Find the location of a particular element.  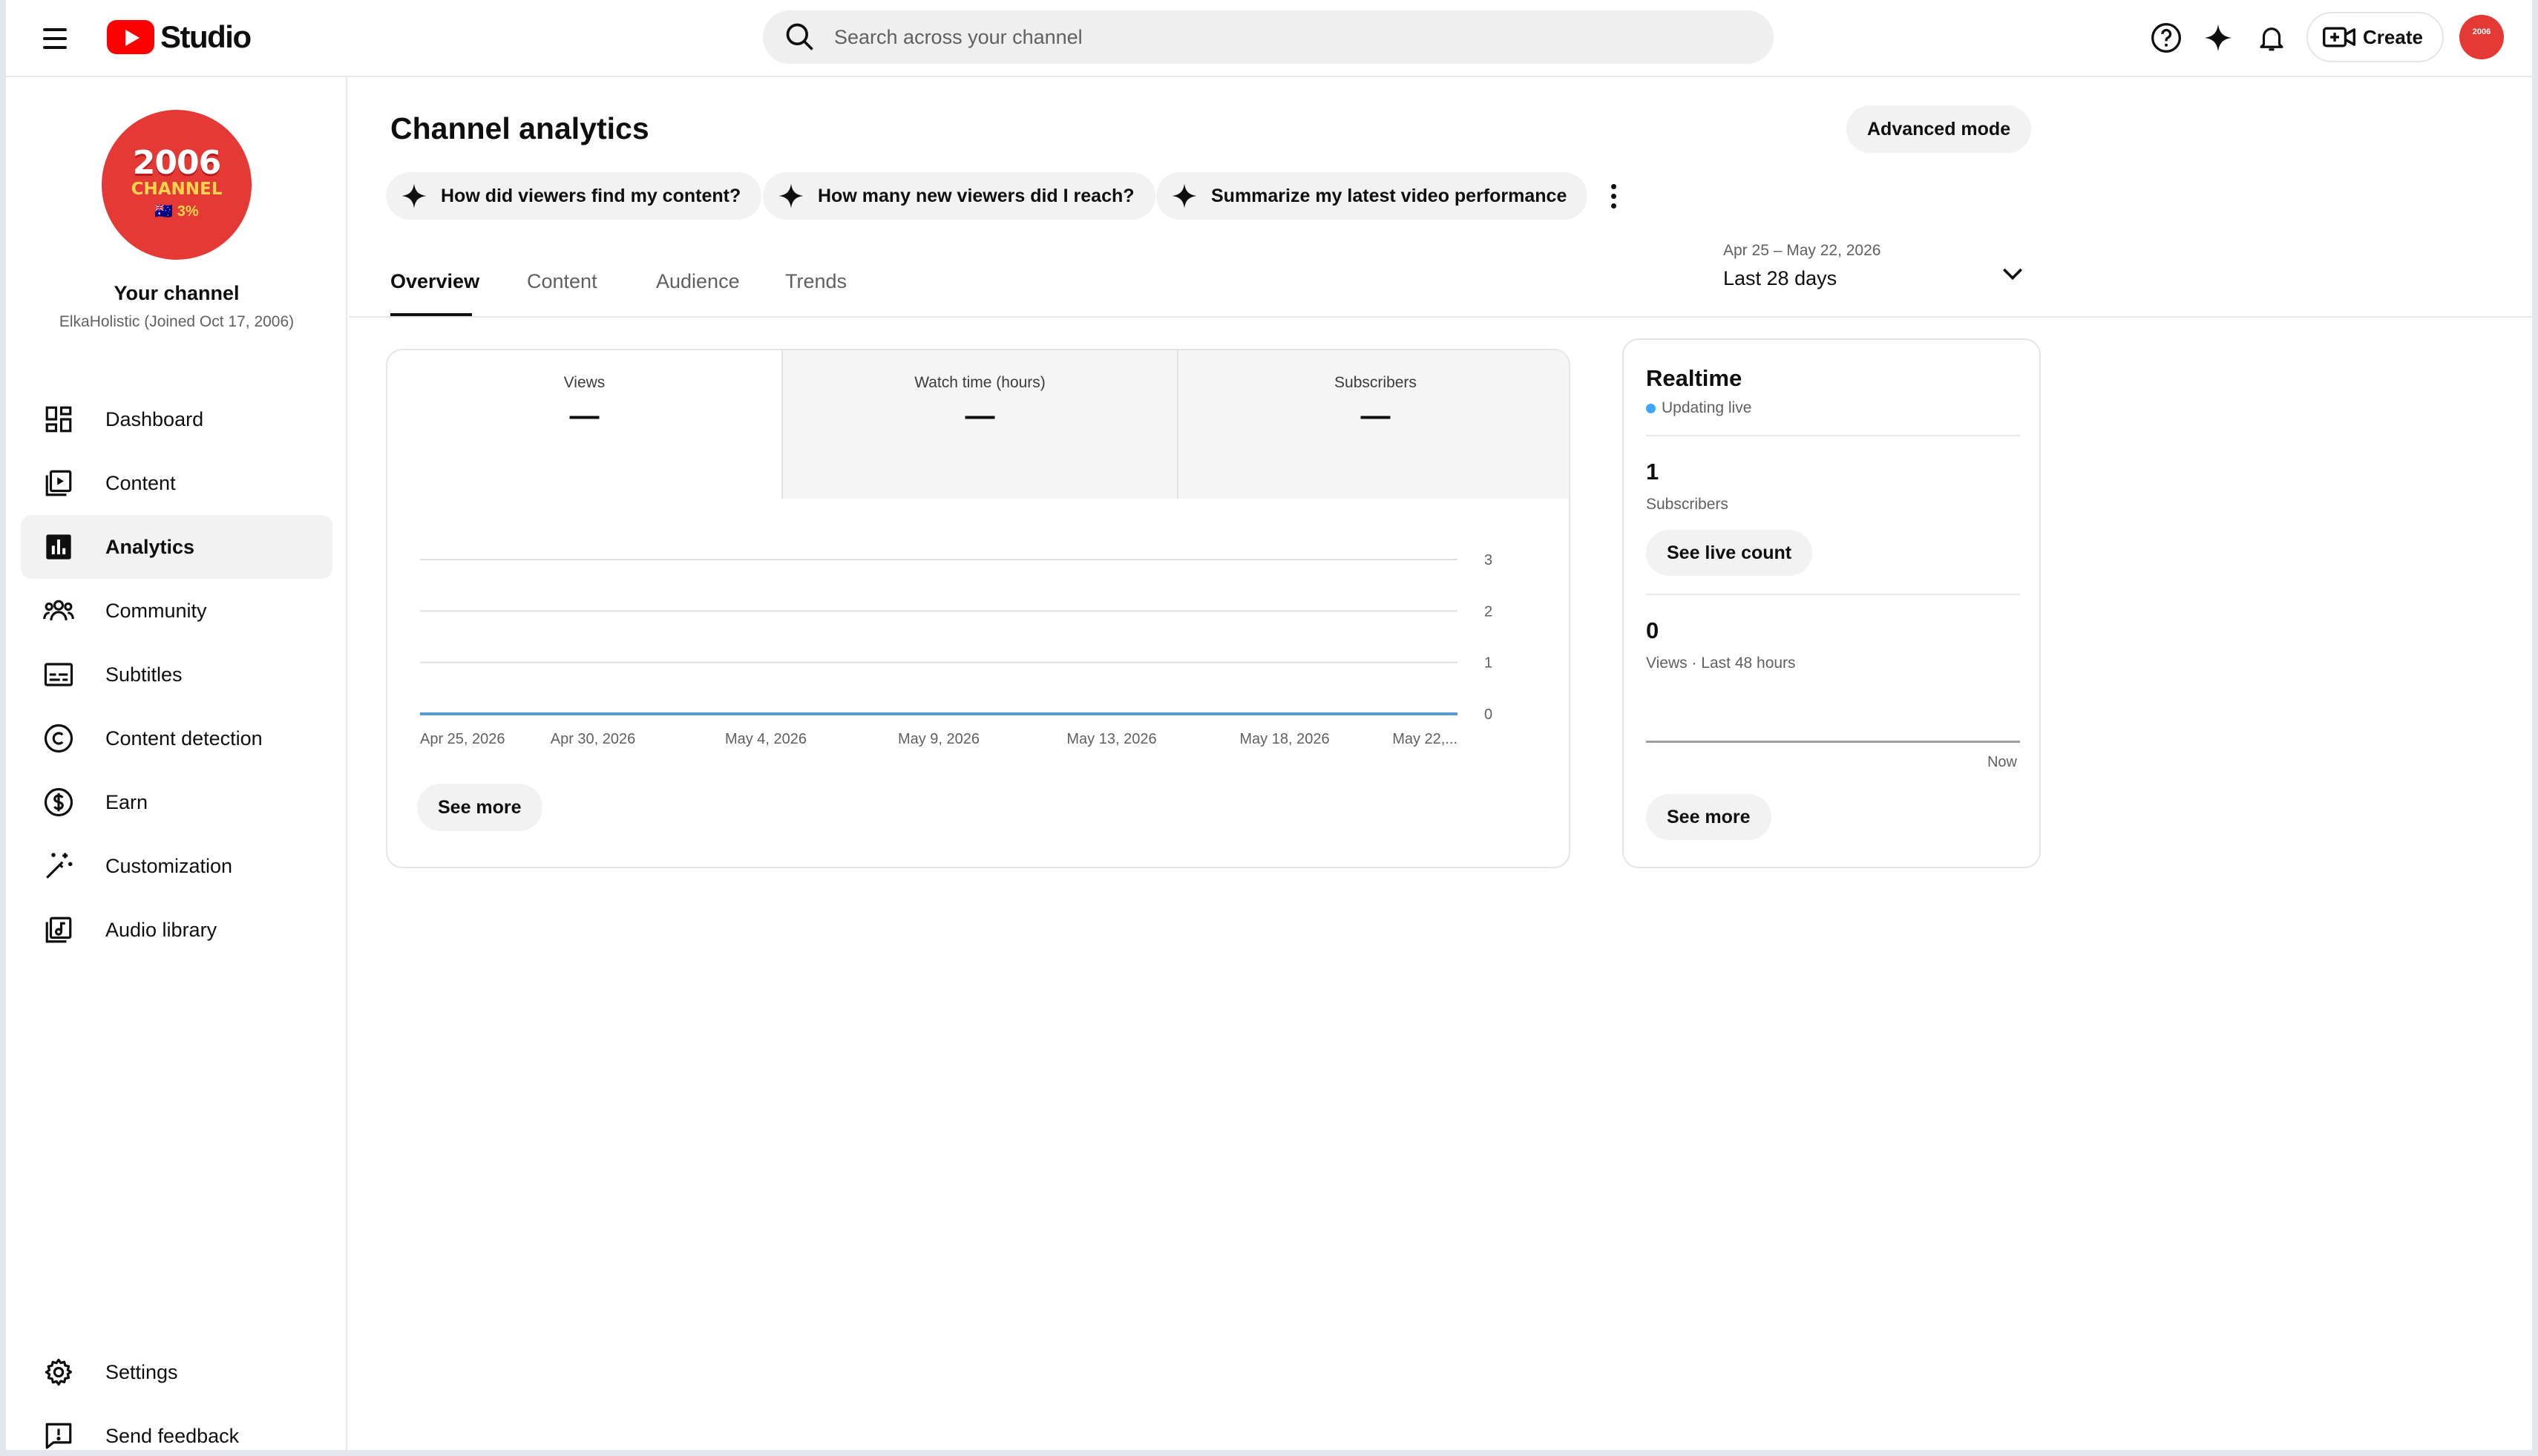

sidebar-item-content: Content is located at coordinates (176, 483).